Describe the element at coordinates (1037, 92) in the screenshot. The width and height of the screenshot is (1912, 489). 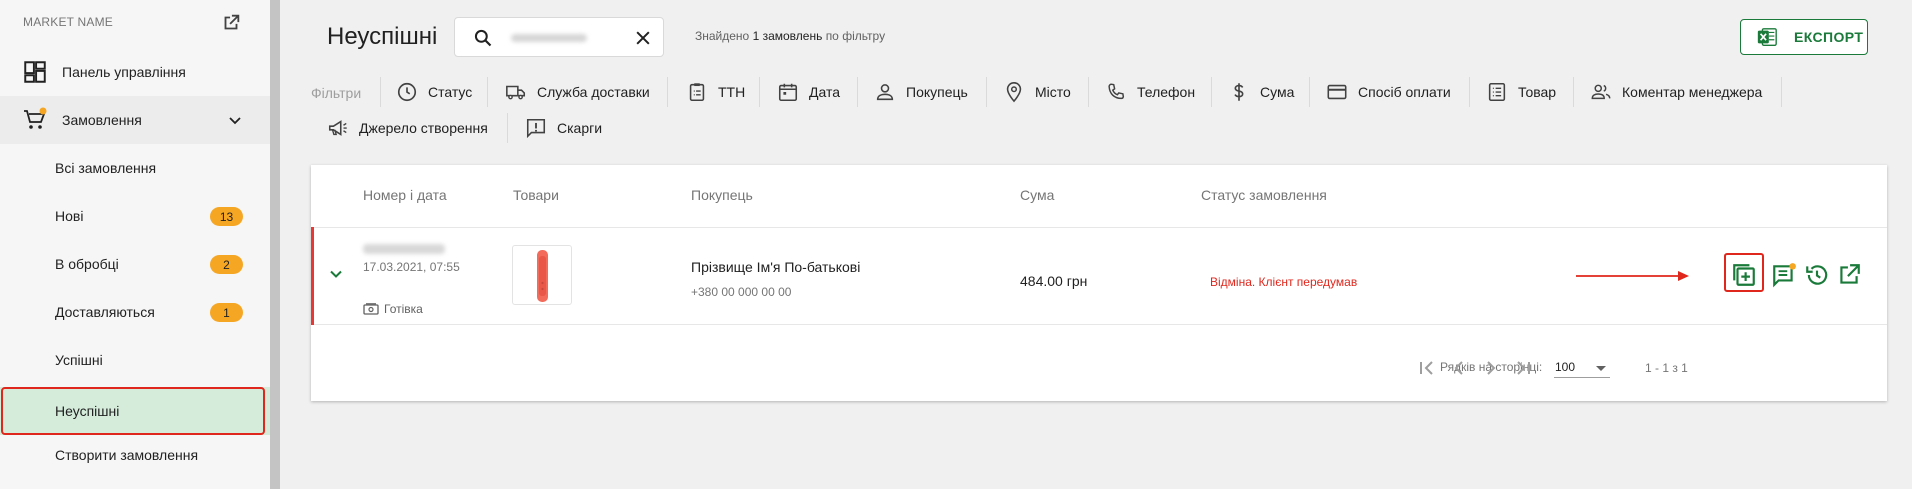
I see `filter-city: Місто` at that location.